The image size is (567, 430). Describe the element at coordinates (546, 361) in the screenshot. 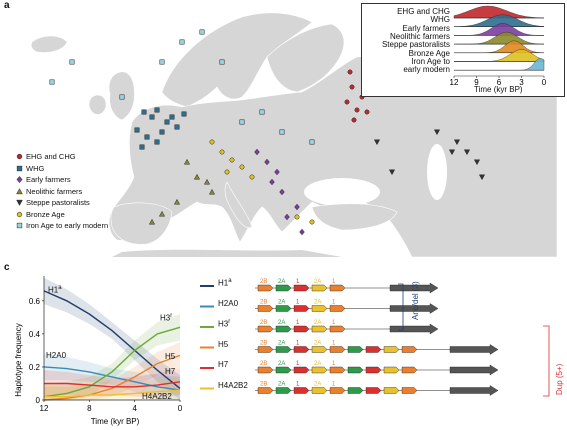

I see `group-bracket-dup` at that location.